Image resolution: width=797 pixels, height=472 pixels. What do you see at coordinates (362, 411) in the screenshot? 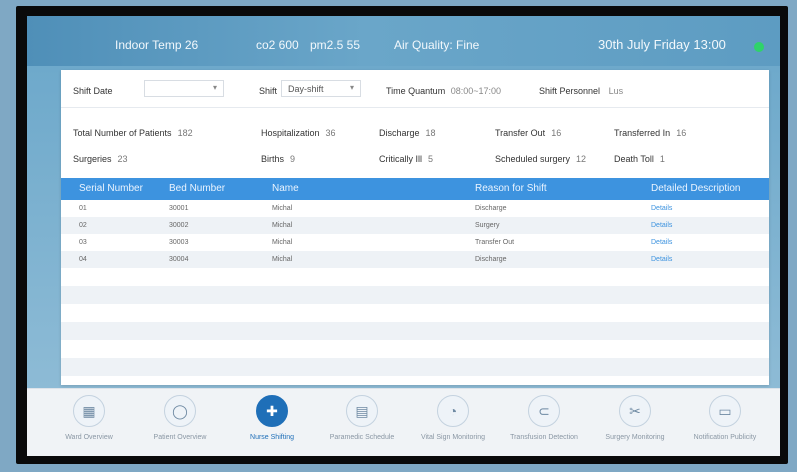
I see `calendar-icon: ▤` at bounding box center [362, 411].